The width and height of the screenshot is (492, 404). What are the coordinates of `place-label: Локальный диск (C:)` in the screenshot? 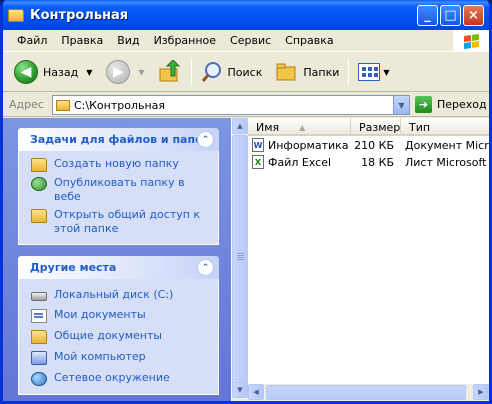 It's located at (114, 294).